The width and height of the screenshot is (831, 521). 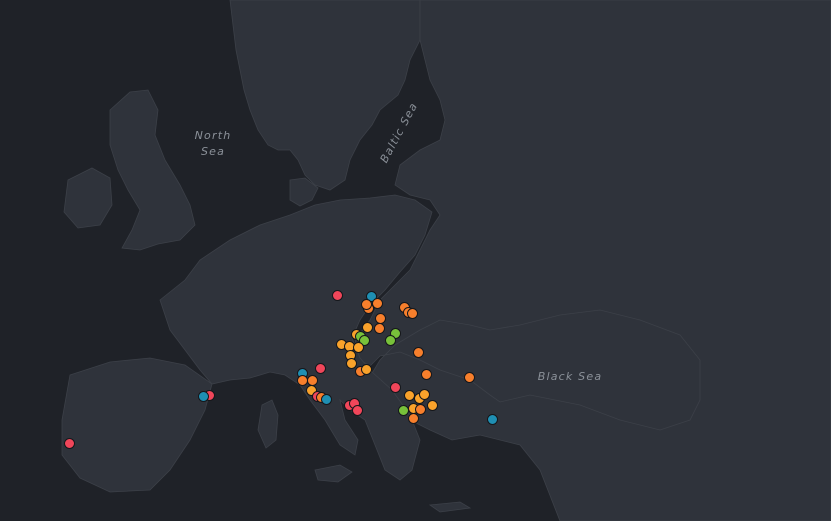 I want to click on north-sea-label-line2: Sea, so click(x=213, y=151).